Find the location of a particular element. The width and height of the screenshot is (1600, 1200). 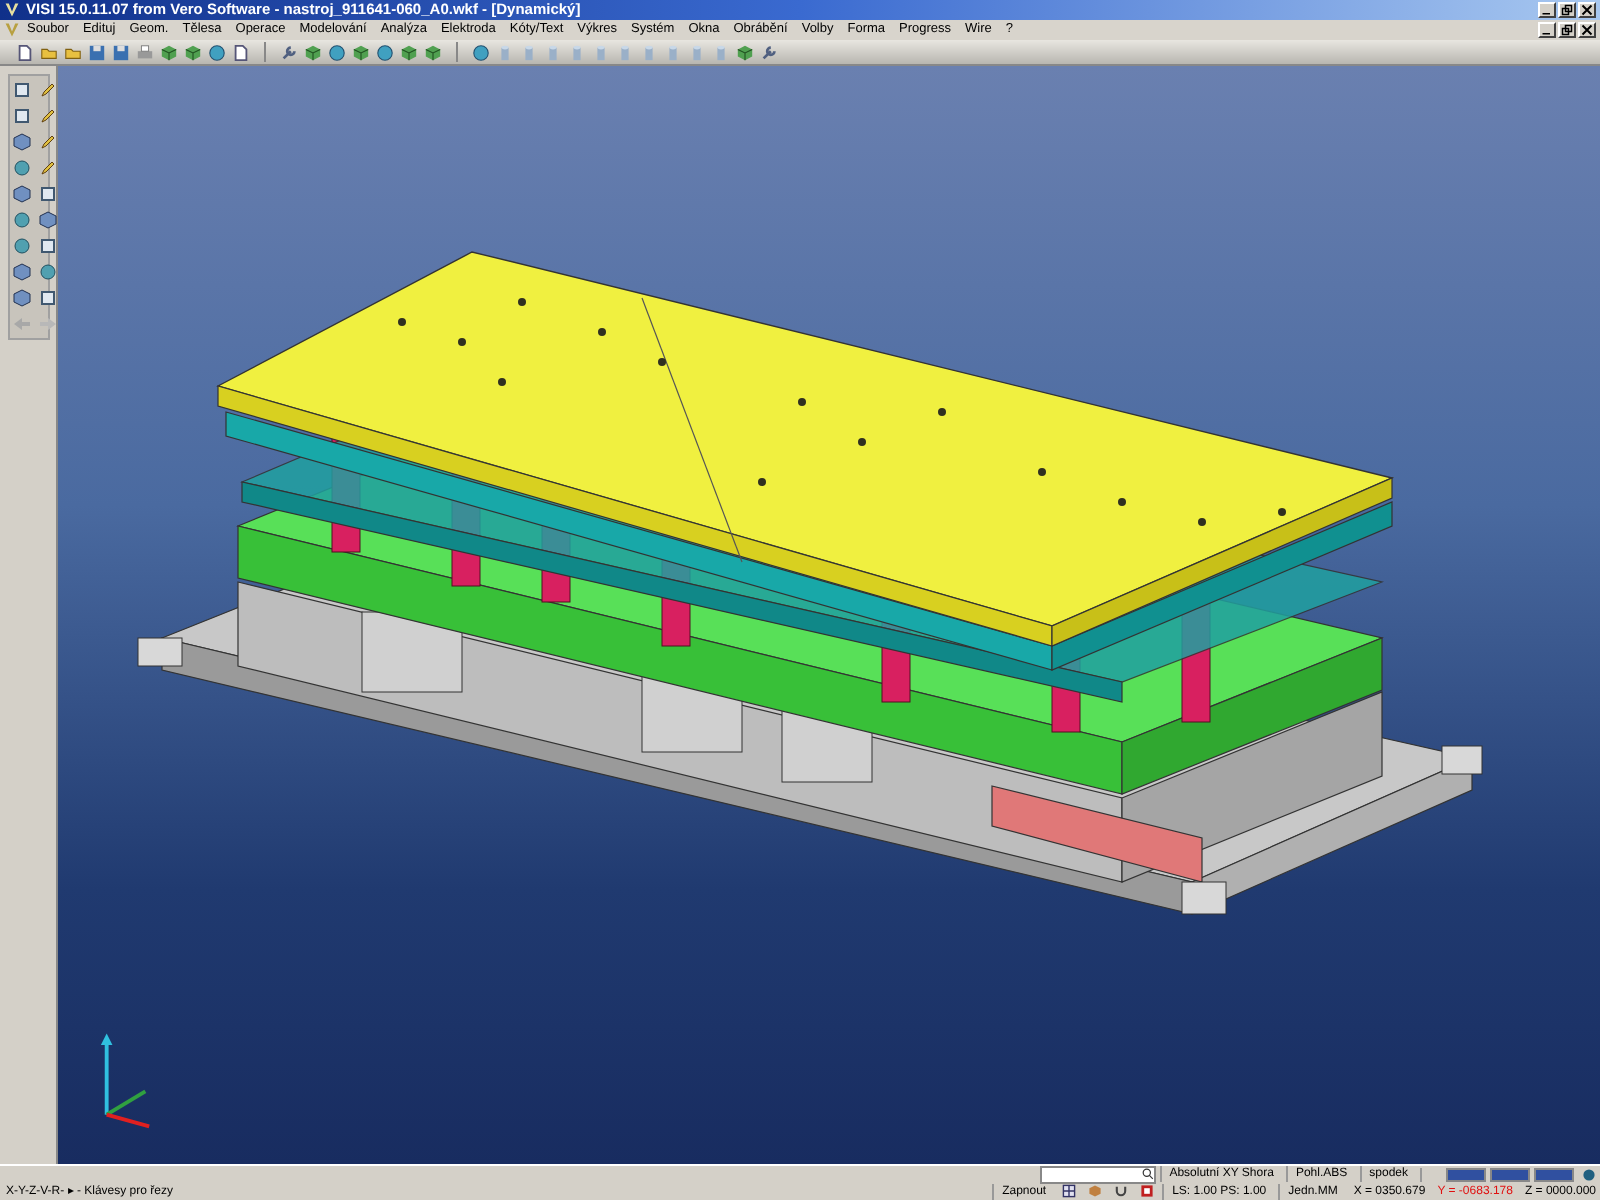

search-field is located at coordinates (1097, 1174).